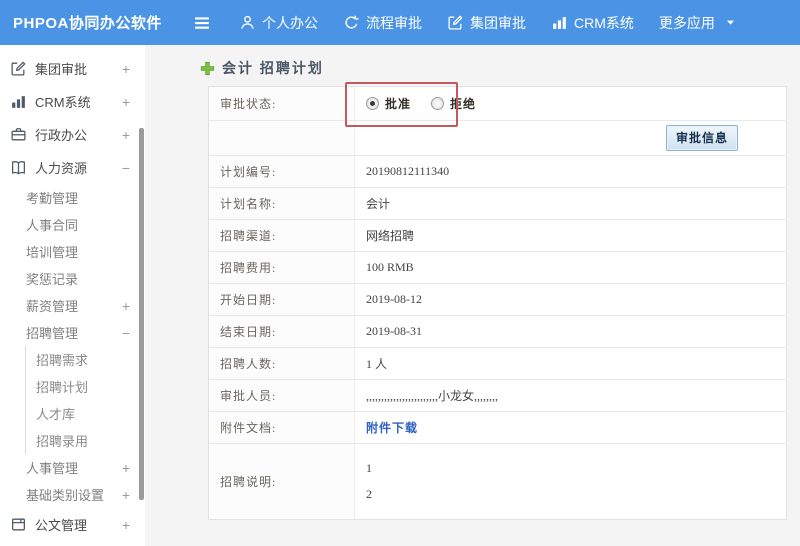  What do you see at coordinates (369, 494) in the screenshot?
I see `field-value-line: 2` at bounding box center [369, 494].